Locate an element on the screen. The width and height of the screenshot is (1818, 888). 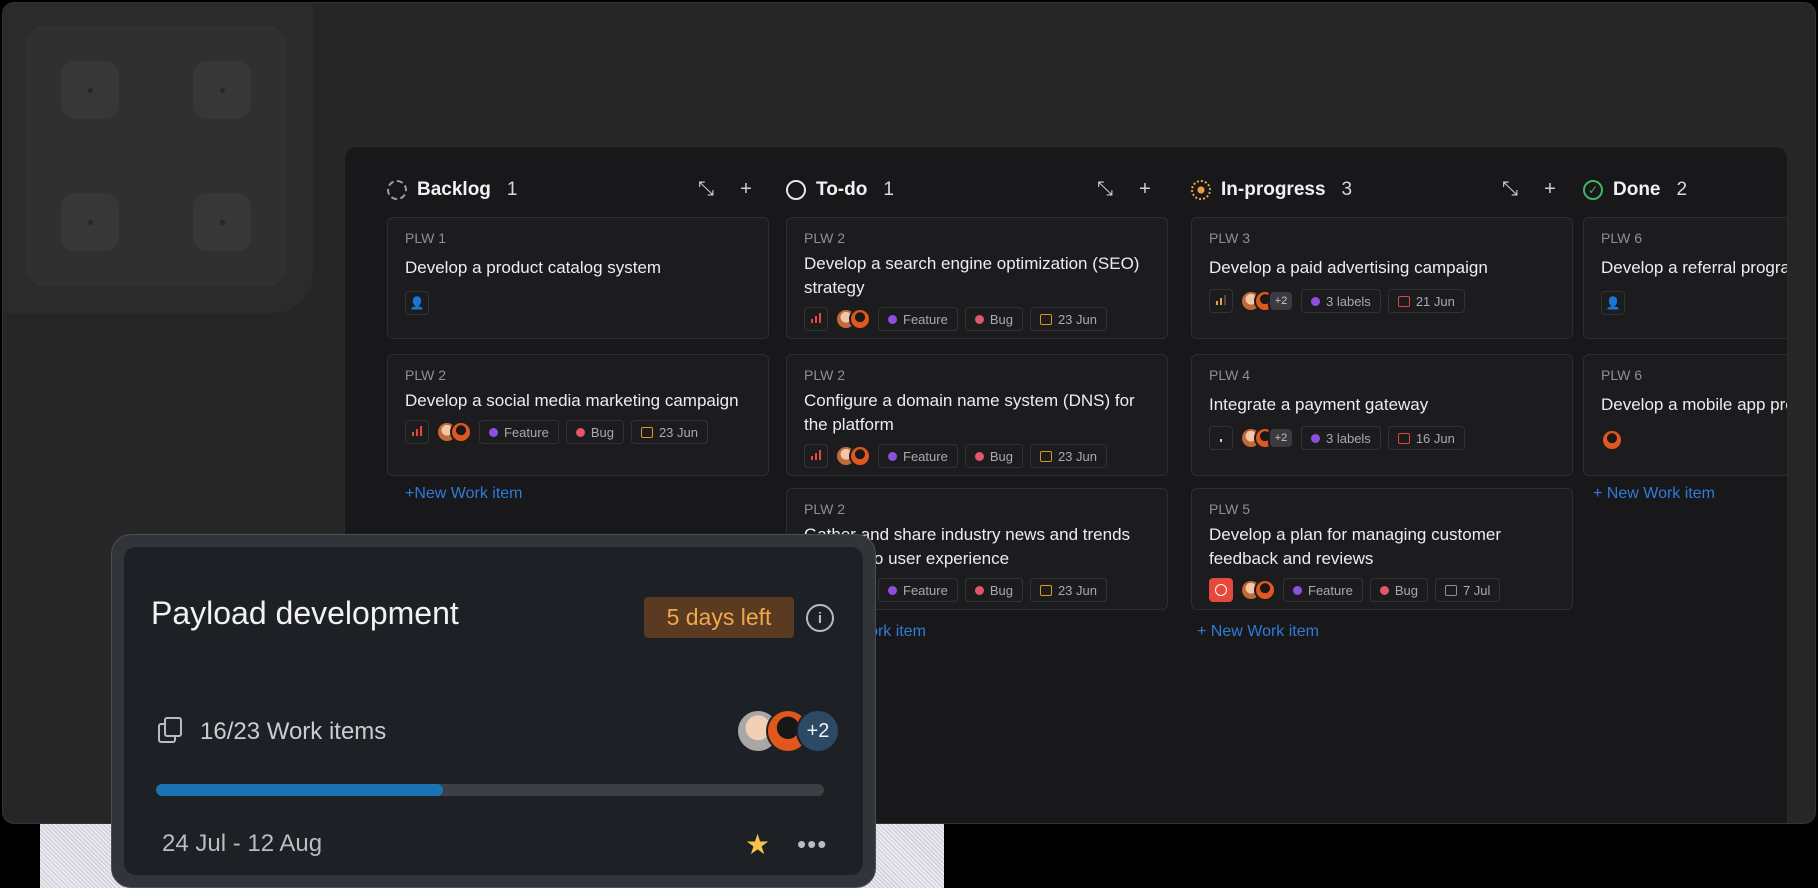
in-progress-status-icon is located at coordinates (1201, 190).